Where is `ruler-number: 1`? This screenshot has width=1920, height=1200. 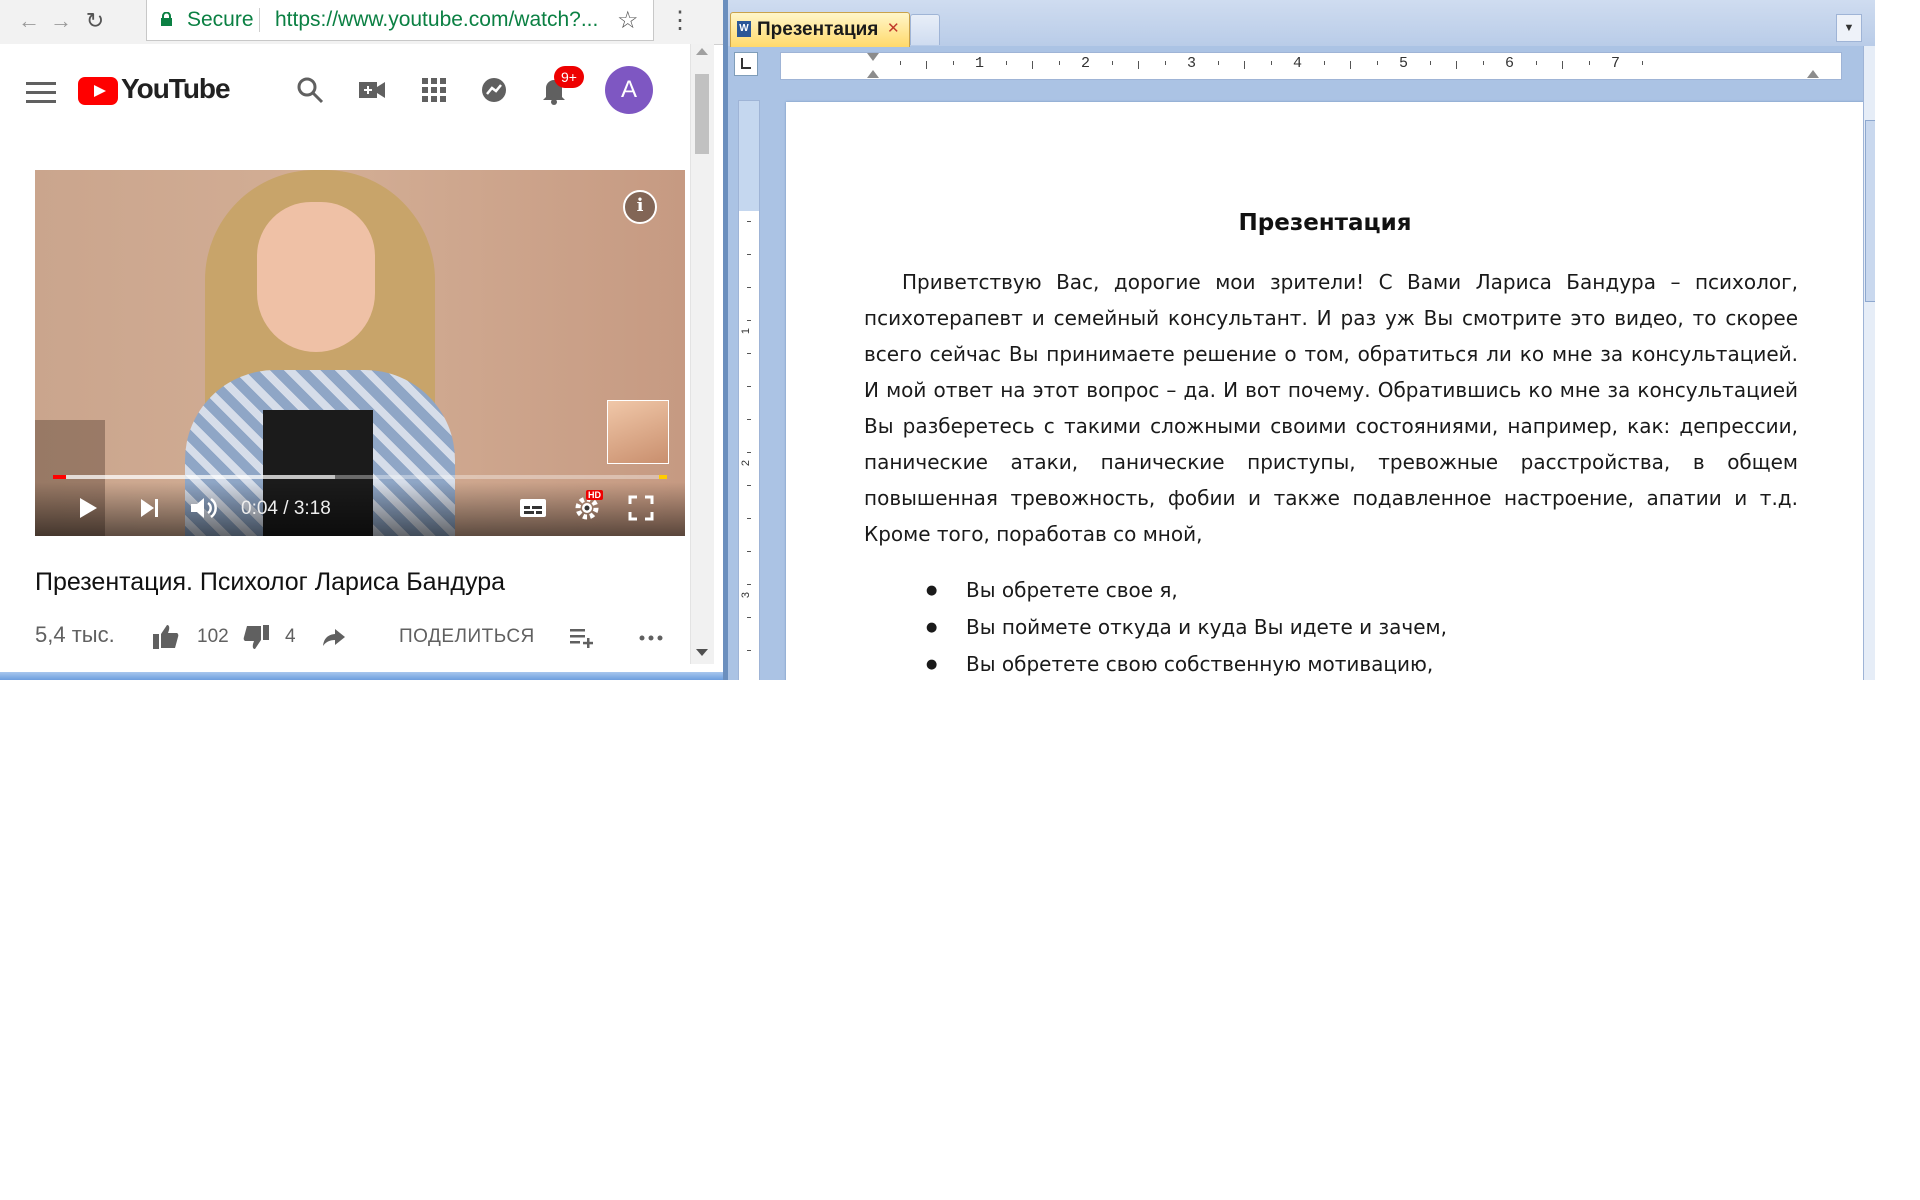 ruler-number: 1 is located at coordinates (980, 63).